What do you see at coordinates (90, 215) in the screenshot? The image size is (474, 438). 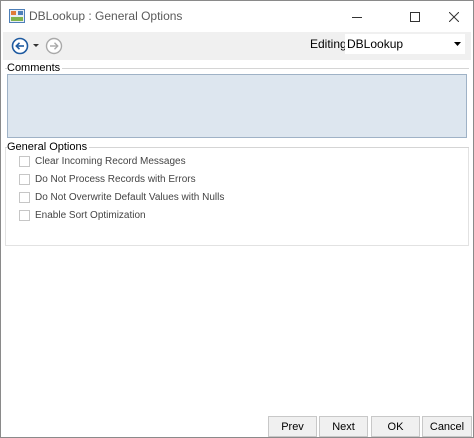 I see `option-label: Enable Sort Optimization` at bounding box center [90, 215].